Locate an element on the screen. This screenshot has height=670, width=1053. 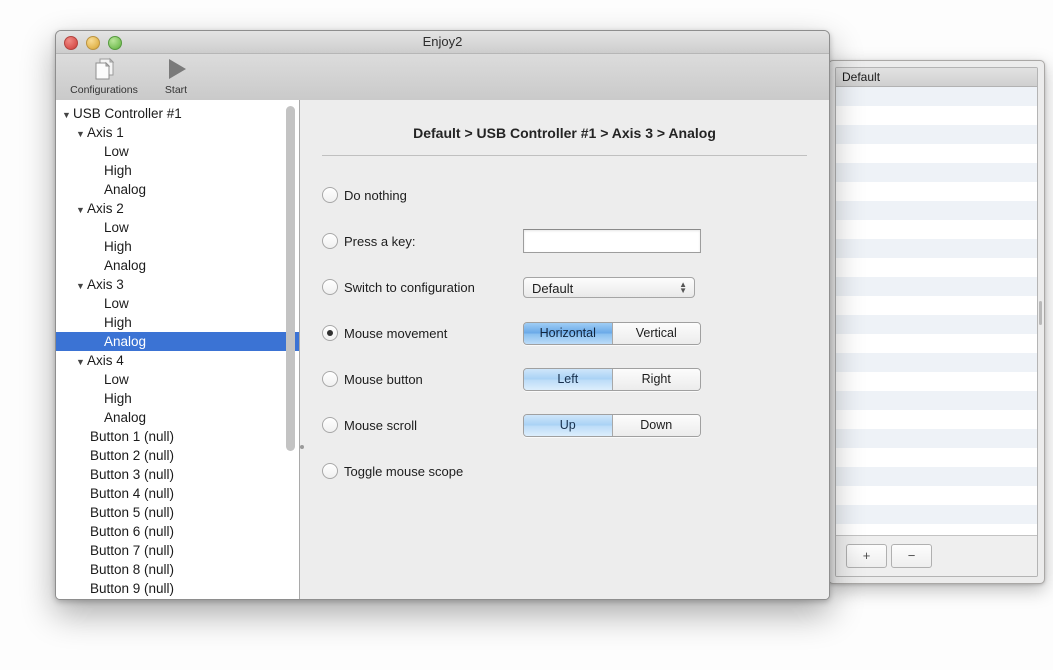
segment-button: Left is located at coordinates (568, 379).